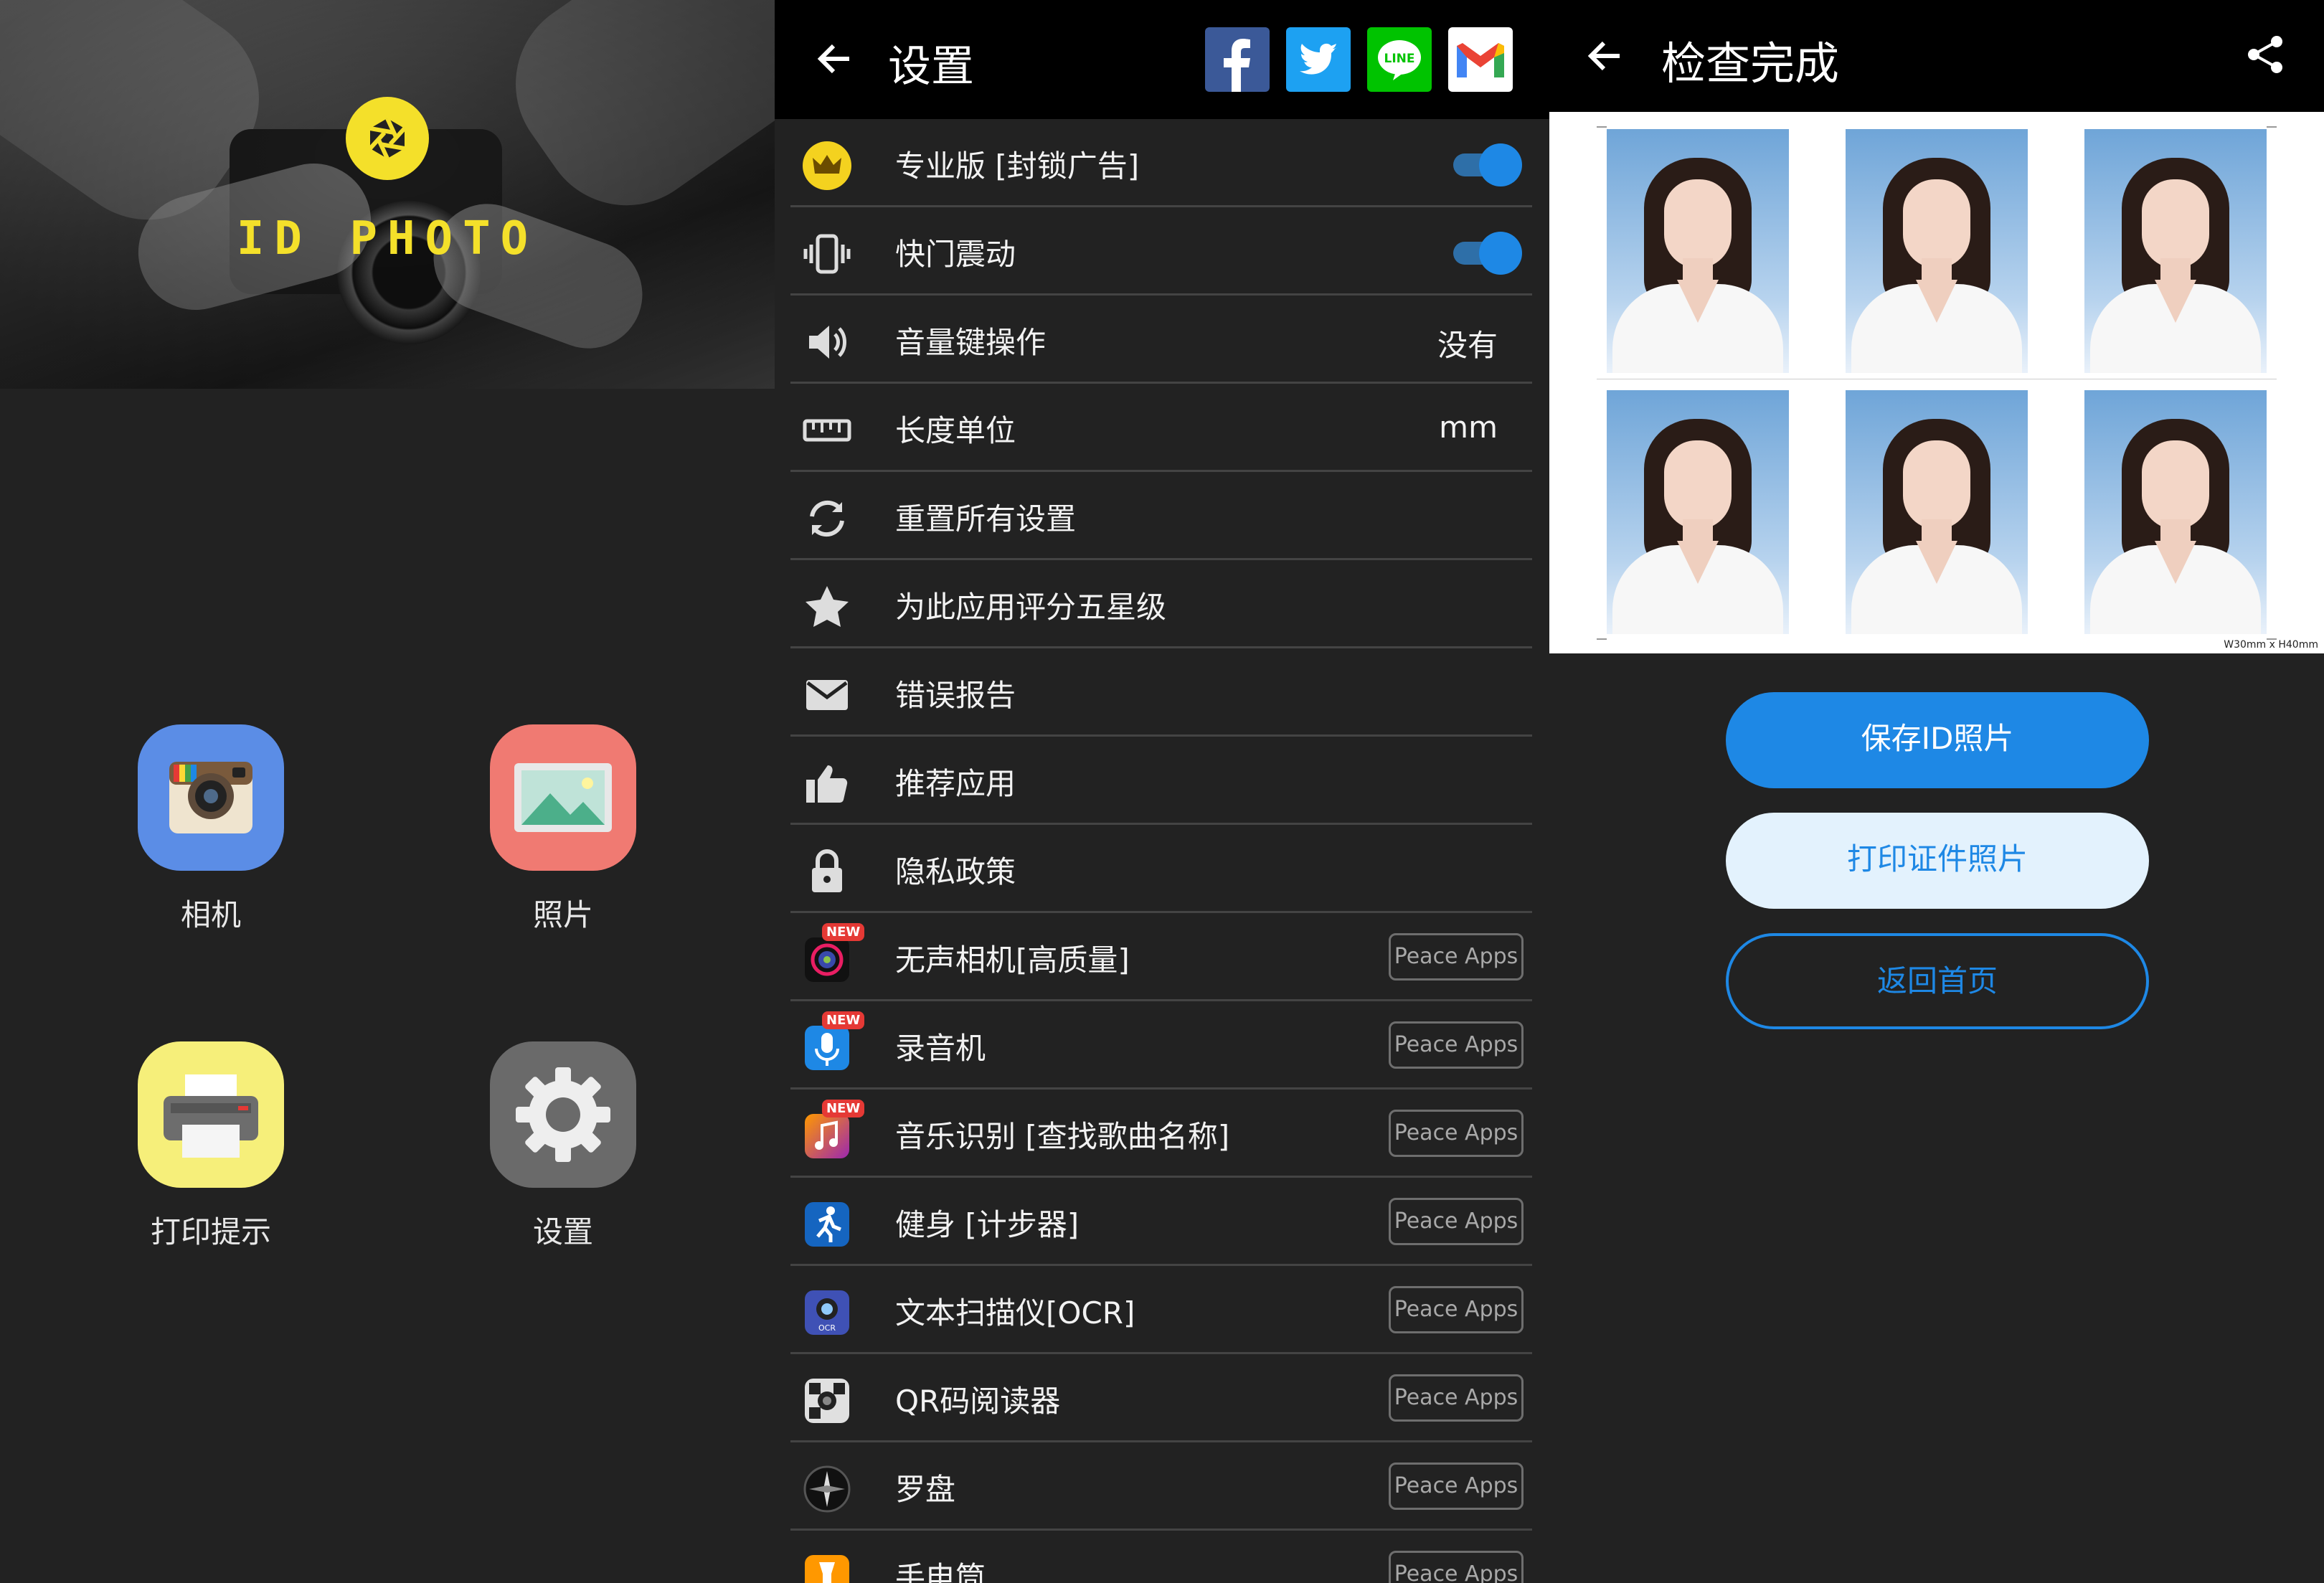 Image resolution: width=2324 pixels, height=1583 pixels. Describe the element at coordinates (2265, 54) in the screenshot. I see `share-icon` at that location.